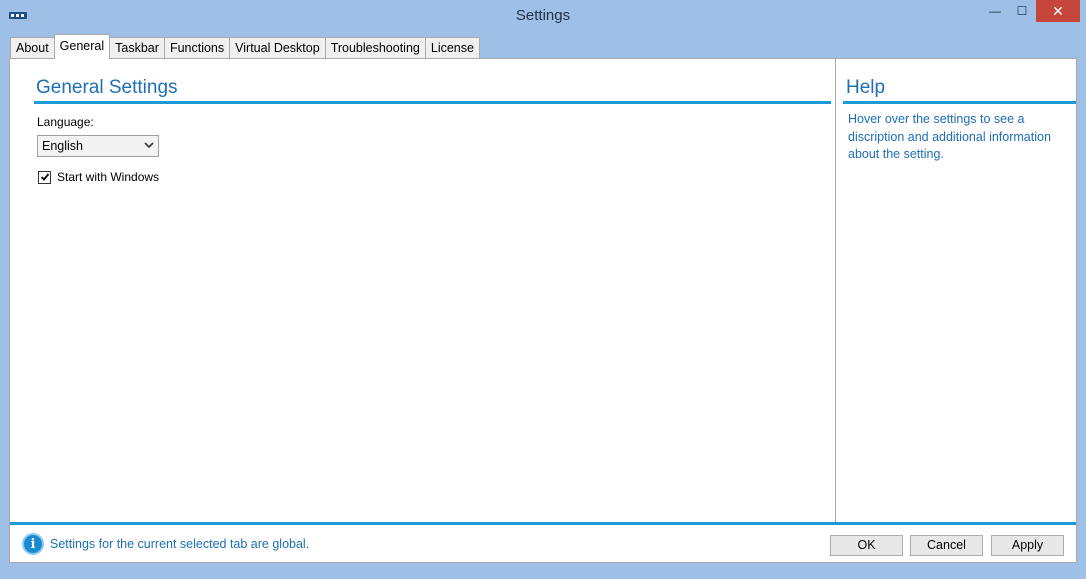 This screenshot has width=1086, height=579. Describe the element at coordinates (197, 48) in the screenshot. I see `tab-functions: Functions` at that location.